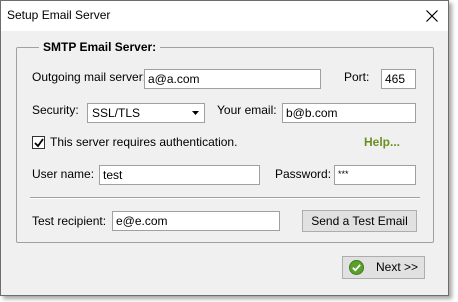 The width and height of the screenshot is (458, 302). I want to click on chevron-down-icon, so click(195, 113).